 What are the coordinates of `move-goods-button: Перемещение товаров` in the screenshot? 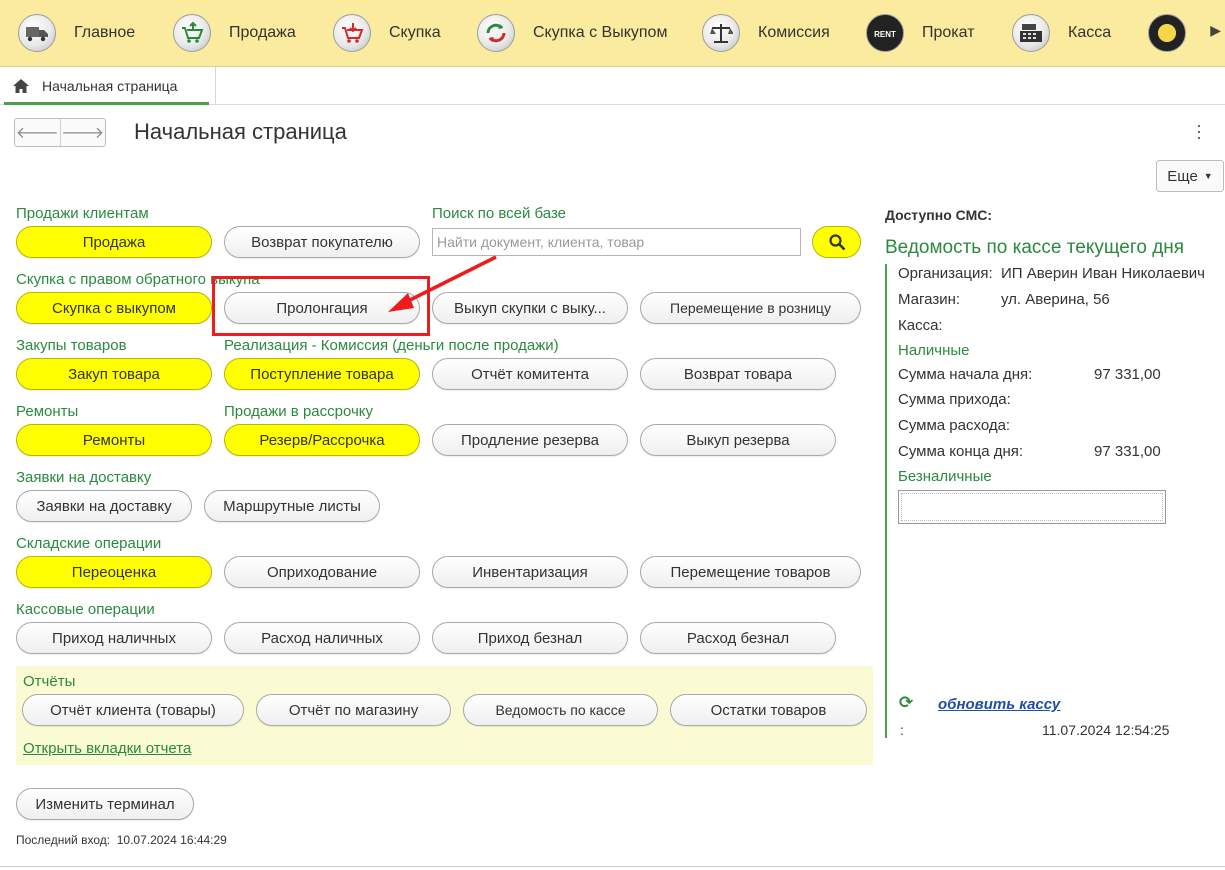 It's located at (750, 572).